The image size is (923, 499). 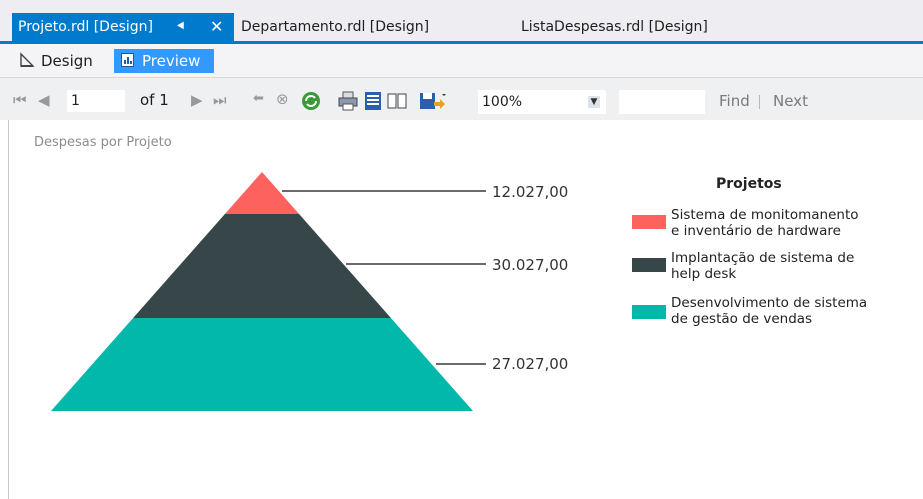 I want to click on legend-title: Projetos, so click(x=749, y=184).